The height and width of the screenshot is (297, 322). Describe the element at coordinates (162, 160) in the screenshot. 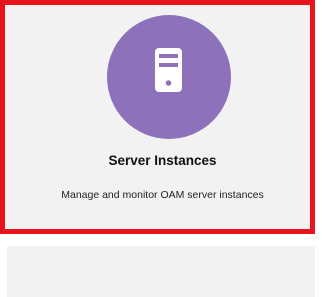

I see `tile-title: Server Instances` at that location.